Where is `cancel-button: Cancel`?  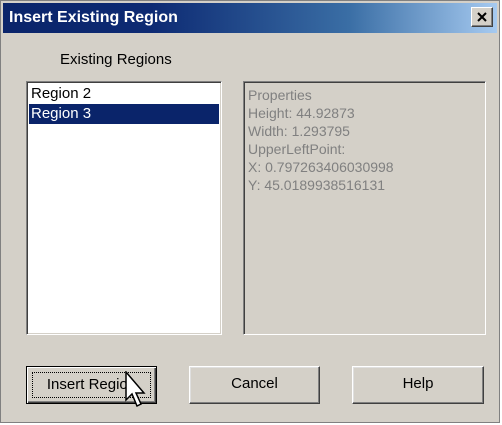
cancel-button: Cancel is located at coordinates (254, 385).